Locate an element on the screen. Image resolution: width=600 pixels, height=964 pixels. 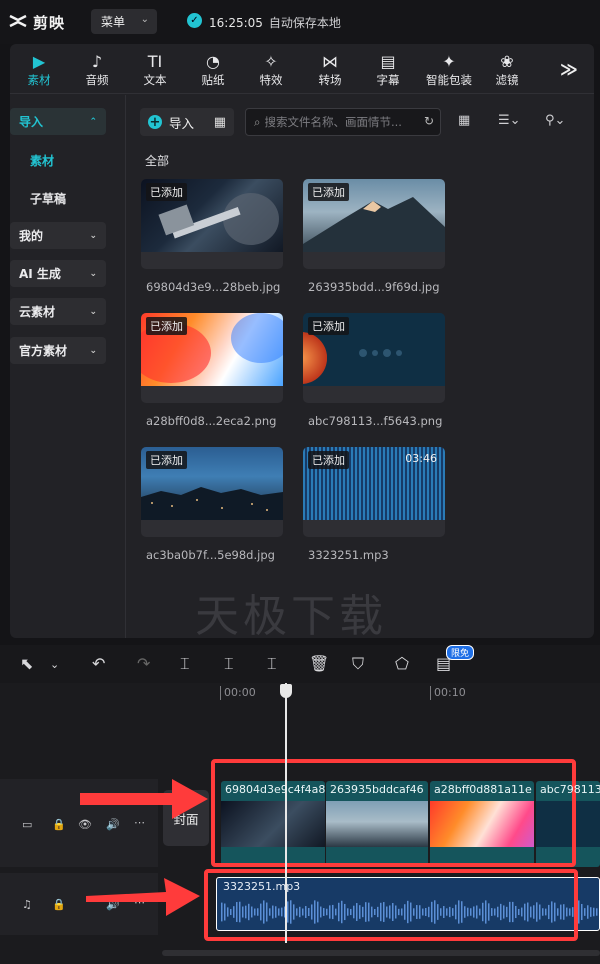
autosave-status: 16:25:05 自动保存本地 is located at coordinates (275, 22).